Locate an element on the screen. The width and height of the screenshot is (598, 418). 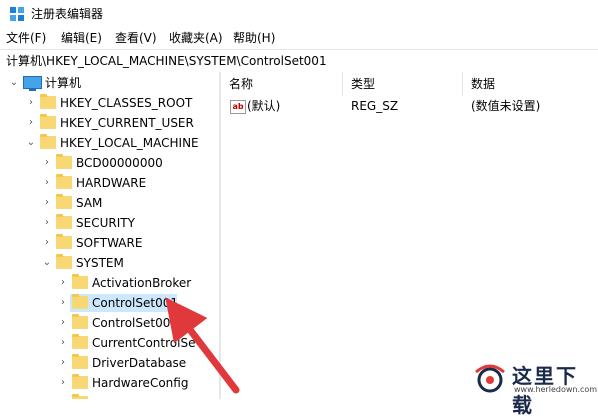
computer-icon is located at coordinates (32, 83).